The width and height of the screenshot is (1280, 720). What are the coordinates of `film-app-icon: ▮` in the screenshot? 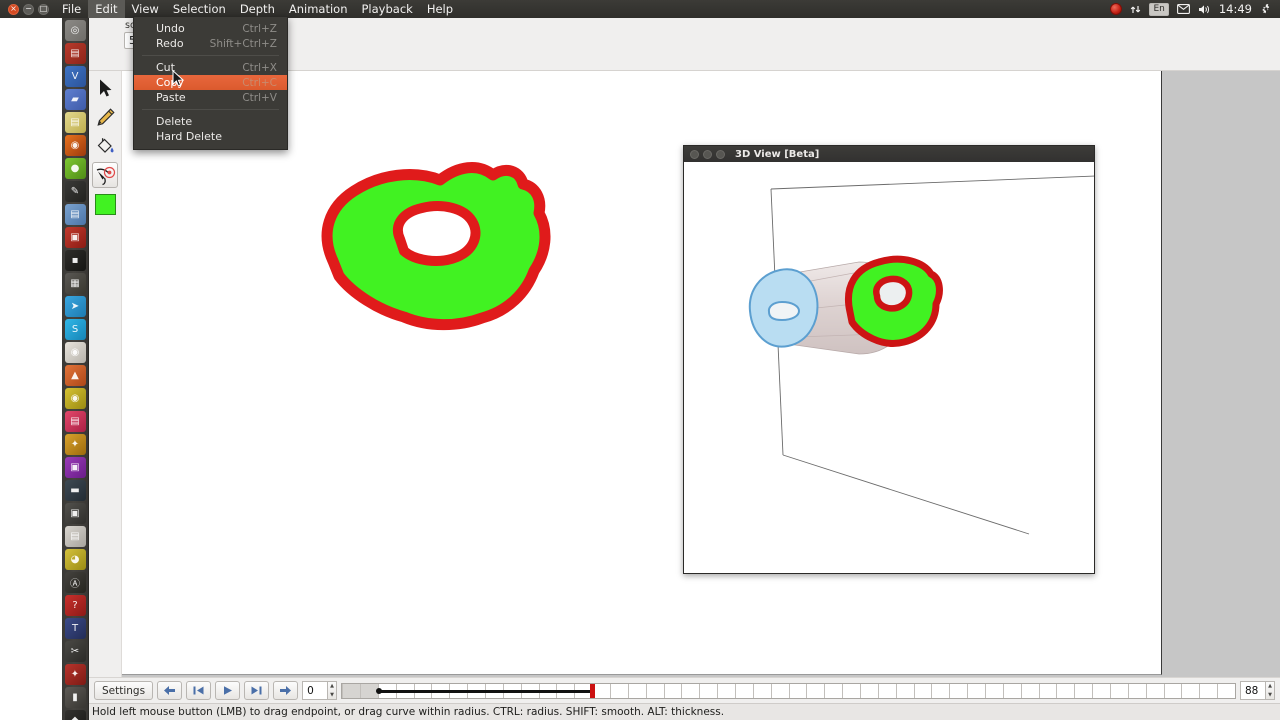 It's located at (75, 697).